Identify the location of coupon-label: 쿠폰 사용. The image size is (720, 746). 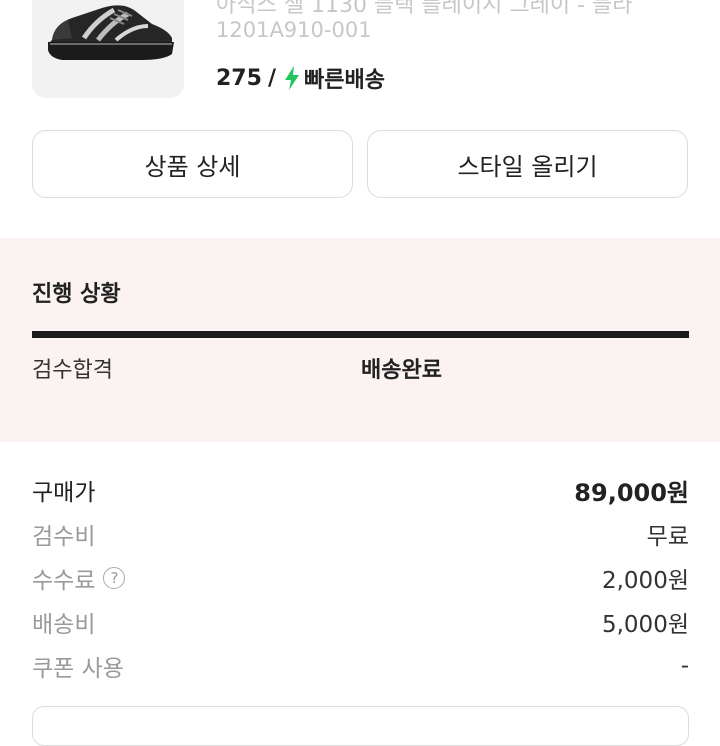
(78, 669).